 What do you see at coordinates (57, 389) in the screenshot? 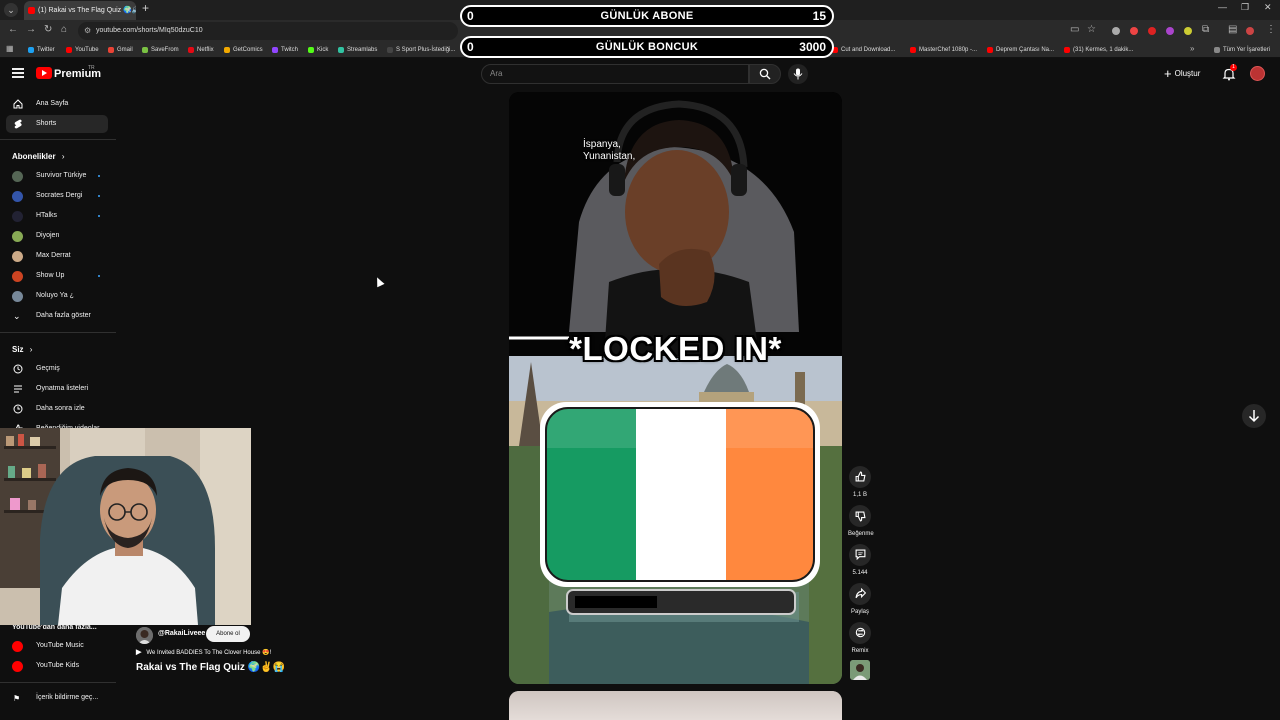
I see `sidebar-item-playlists: Oynatma listeleri` at bounding box center [57, 389].